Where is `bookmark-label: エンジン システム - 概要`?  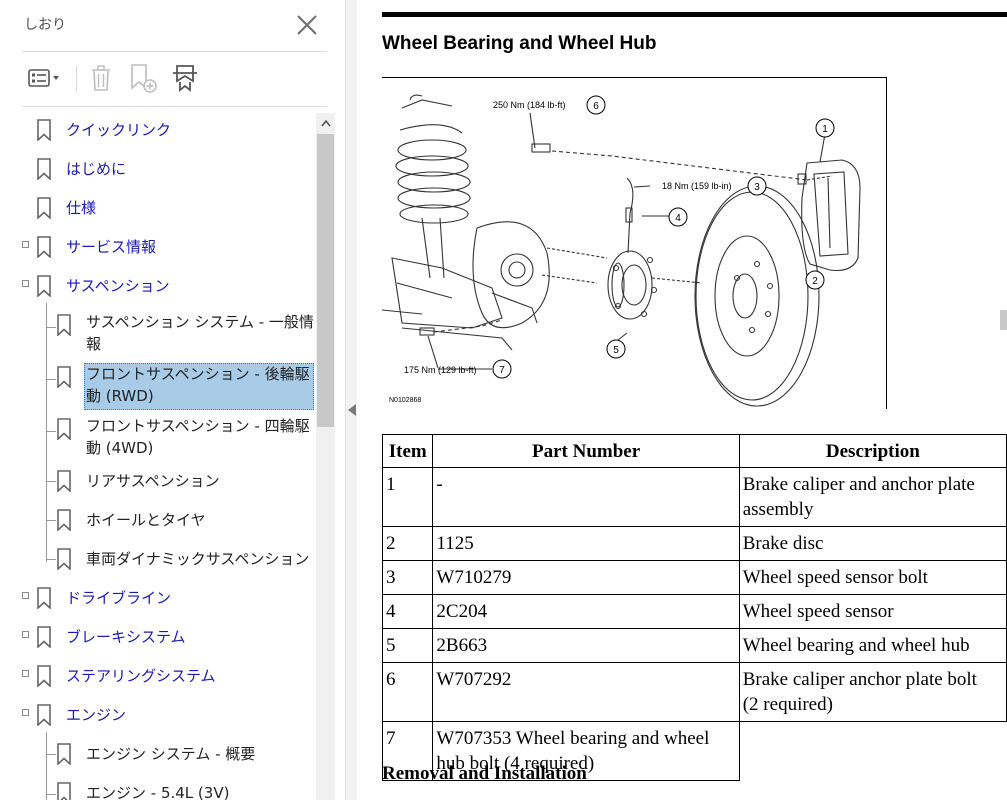
bookmark-label: エンジン システム - 概要 is located at coordinates (171, 754).